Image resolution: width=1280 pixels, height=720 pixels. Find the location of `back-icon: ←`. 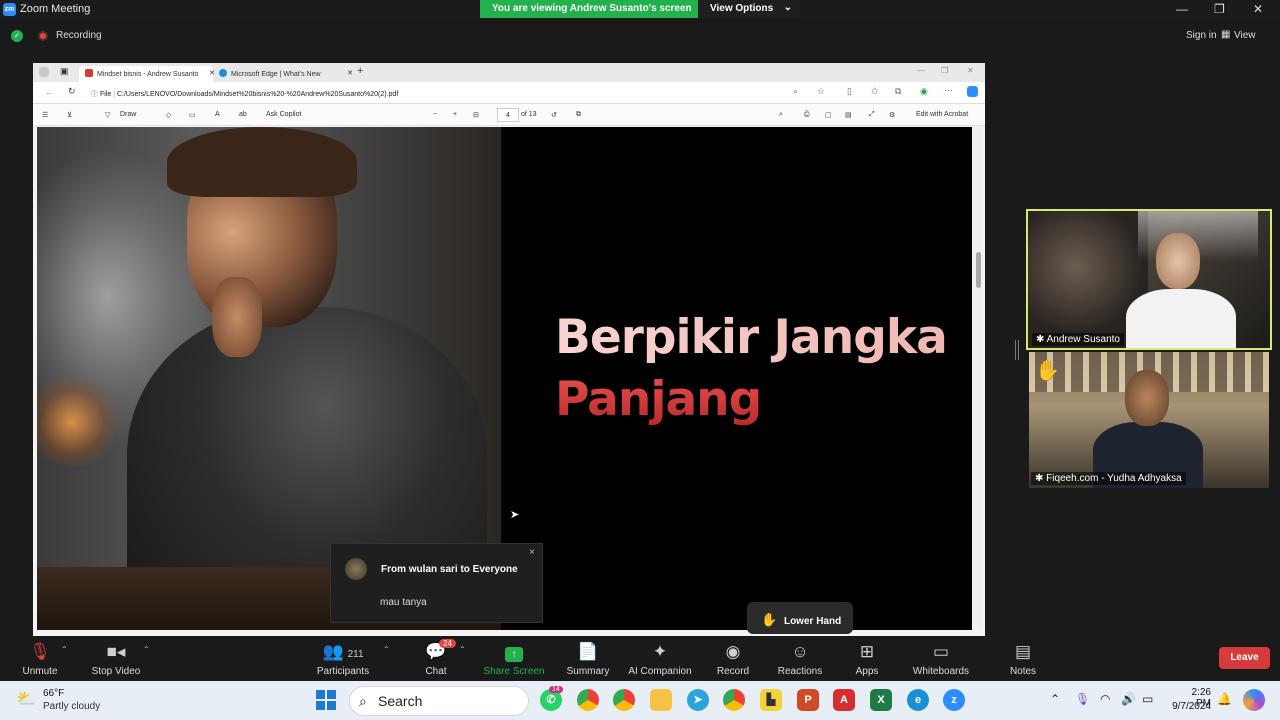

back-icon: ← is located at coordinates (49, 92).